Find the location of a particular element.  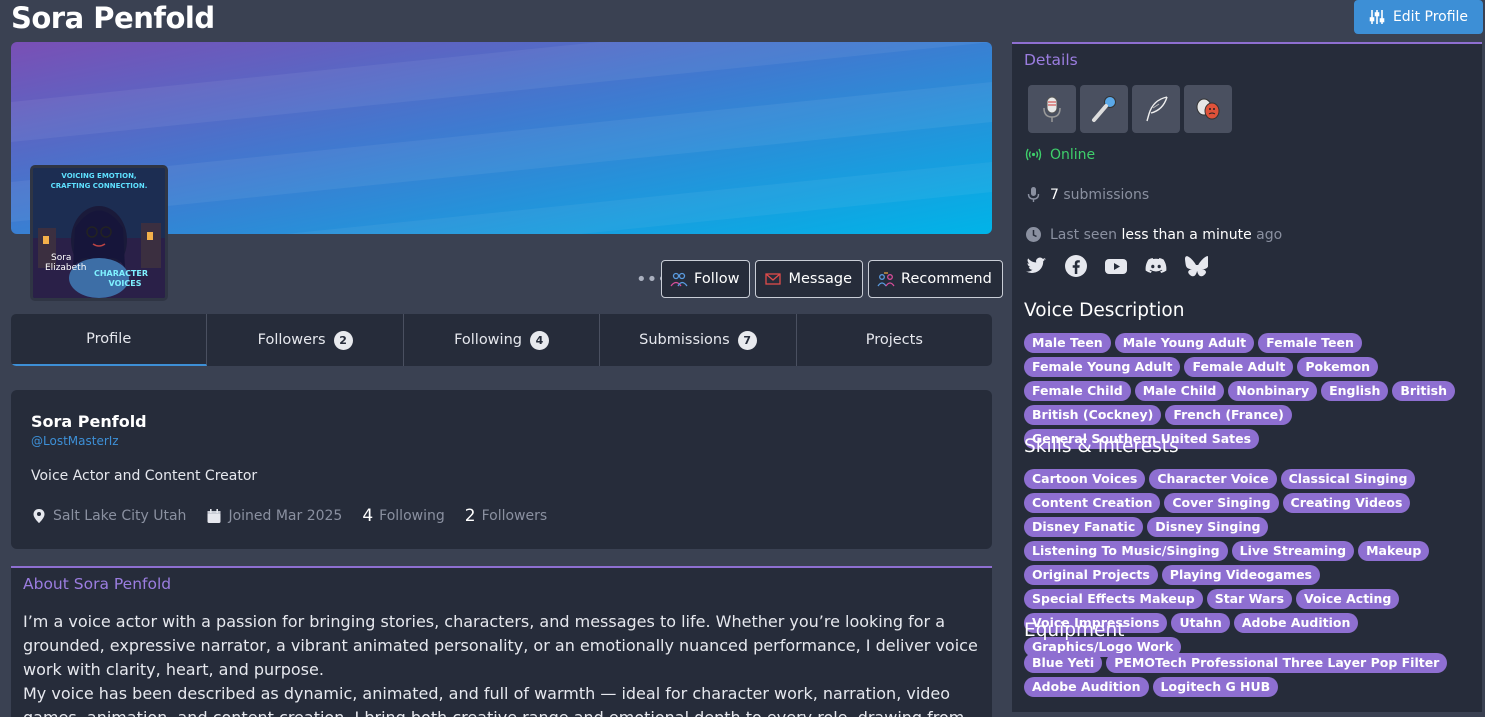

tag: French (France) is located at coordinates (1228, 415).